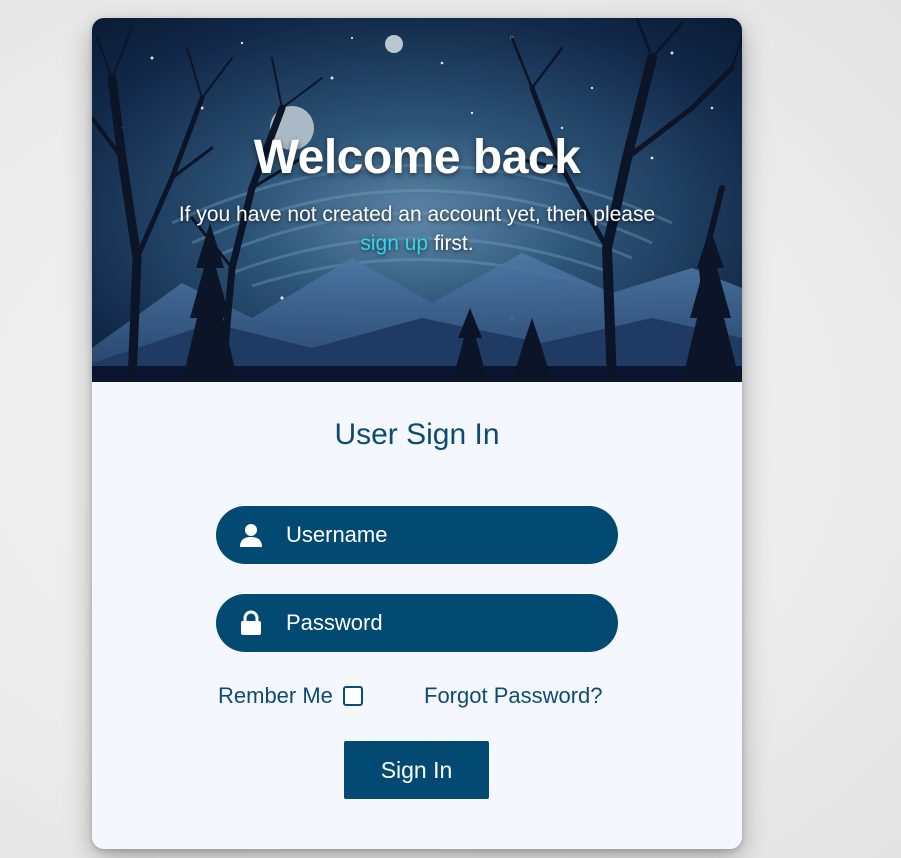 The image size is (901, 858). Describe the element at coordinates (352, 696) in the screenshot. I see `remember-me-checkbox` at that location.